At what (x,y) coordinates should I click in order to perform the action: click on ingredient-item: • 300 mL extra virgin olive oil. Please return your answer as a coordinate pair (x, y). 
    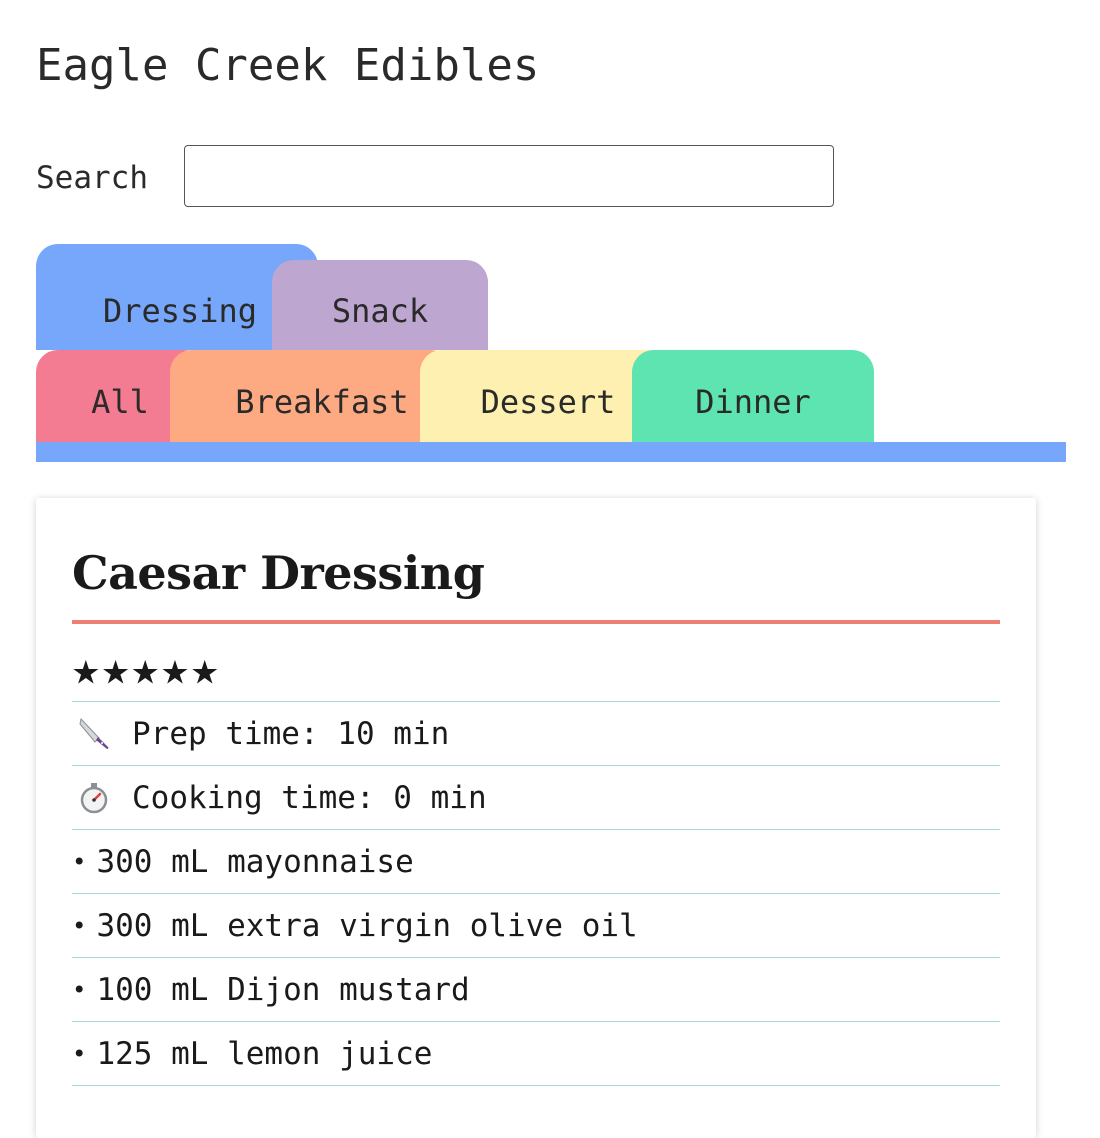
    Looking at the image, I should click on (536, 926).